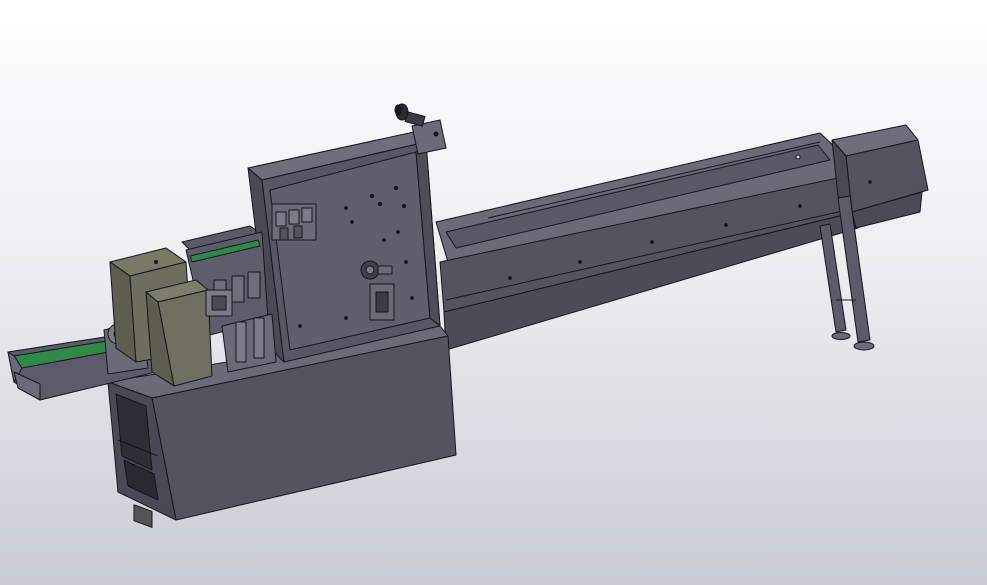  What do you see at coordinates (436, 134) in the screenshot?
I see `motor-bolt` at bounding box center [436, 134].